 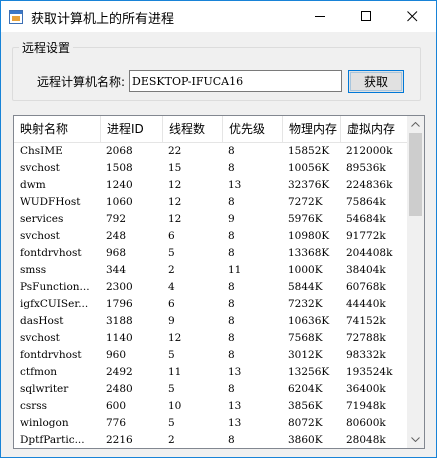 I want to click on table-row: svchost 248 6 8 10980K 91772k, so click(x=211, y=236).